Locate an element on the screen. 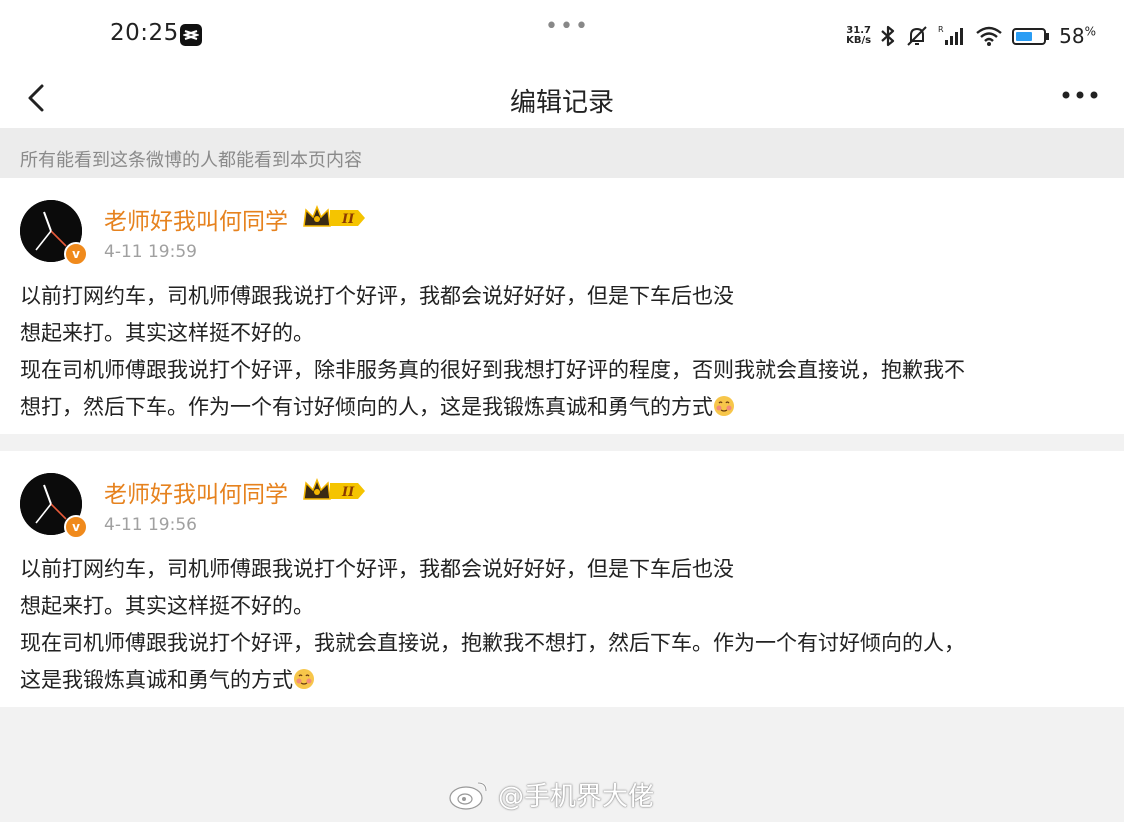 The image size is (1124, 822). more-dots-icon is located at coordinates (1080, 95).